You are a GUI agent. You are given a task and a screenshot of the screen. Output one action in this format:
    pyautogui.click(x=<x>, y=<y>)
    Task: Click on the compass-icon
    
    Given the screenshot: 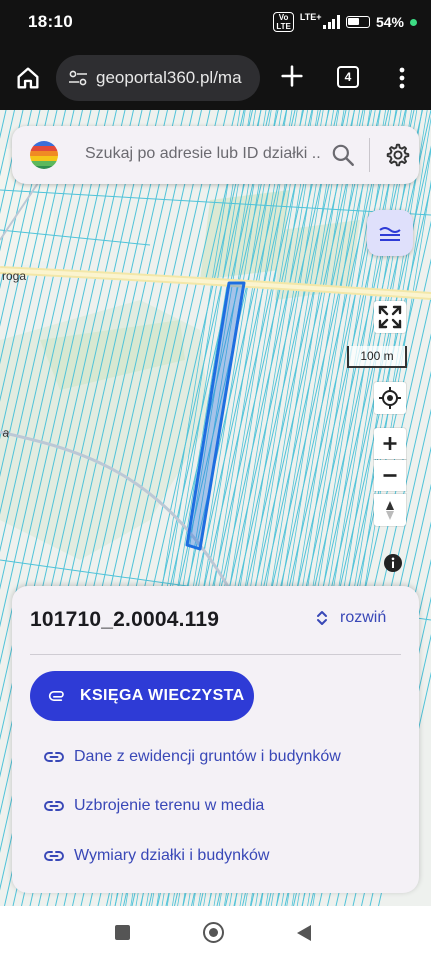 What is the action you would take?
    pyautogui.click(x=390, y=510)
    